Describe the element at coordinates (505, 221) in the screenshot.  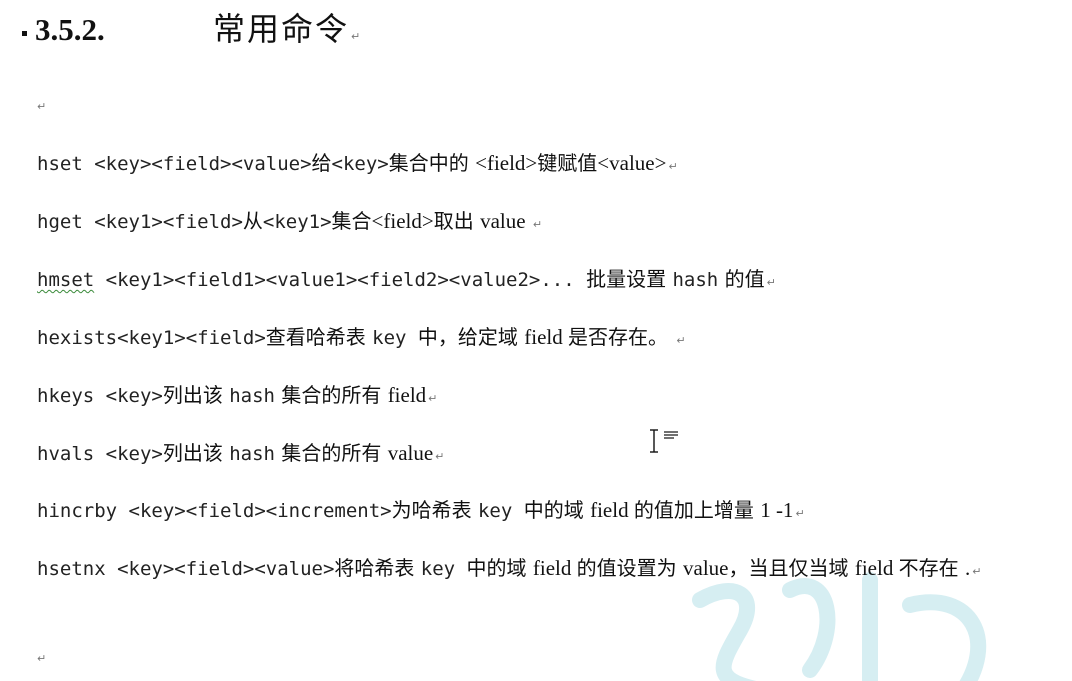
I see `command-hget-text: value` at that location.